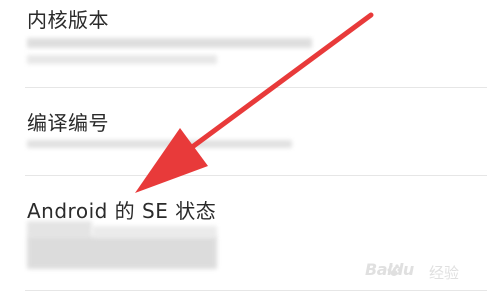  Describe the element at coordinates (68, 20) in the screenshot. I see `settings-item-title: 内核版本` at that location.